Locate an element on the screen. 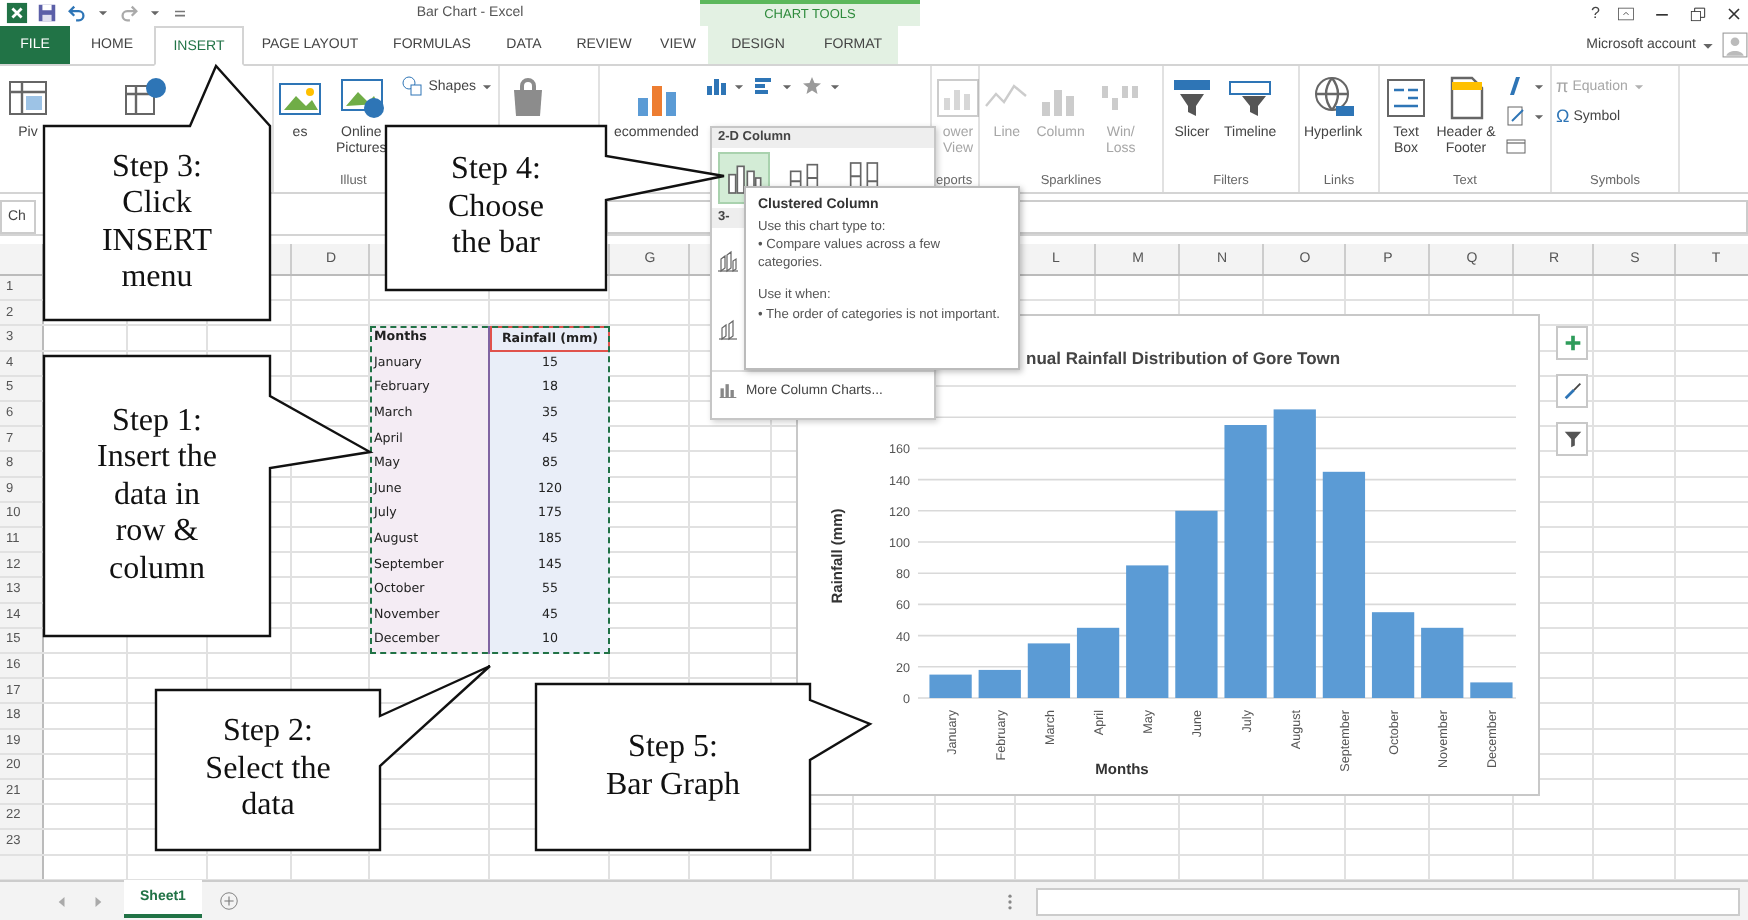 The width and height of the screenshot is (1748, 920). callout-text: Step 3: Click INSERT menu is located at coordinates (157, 223).